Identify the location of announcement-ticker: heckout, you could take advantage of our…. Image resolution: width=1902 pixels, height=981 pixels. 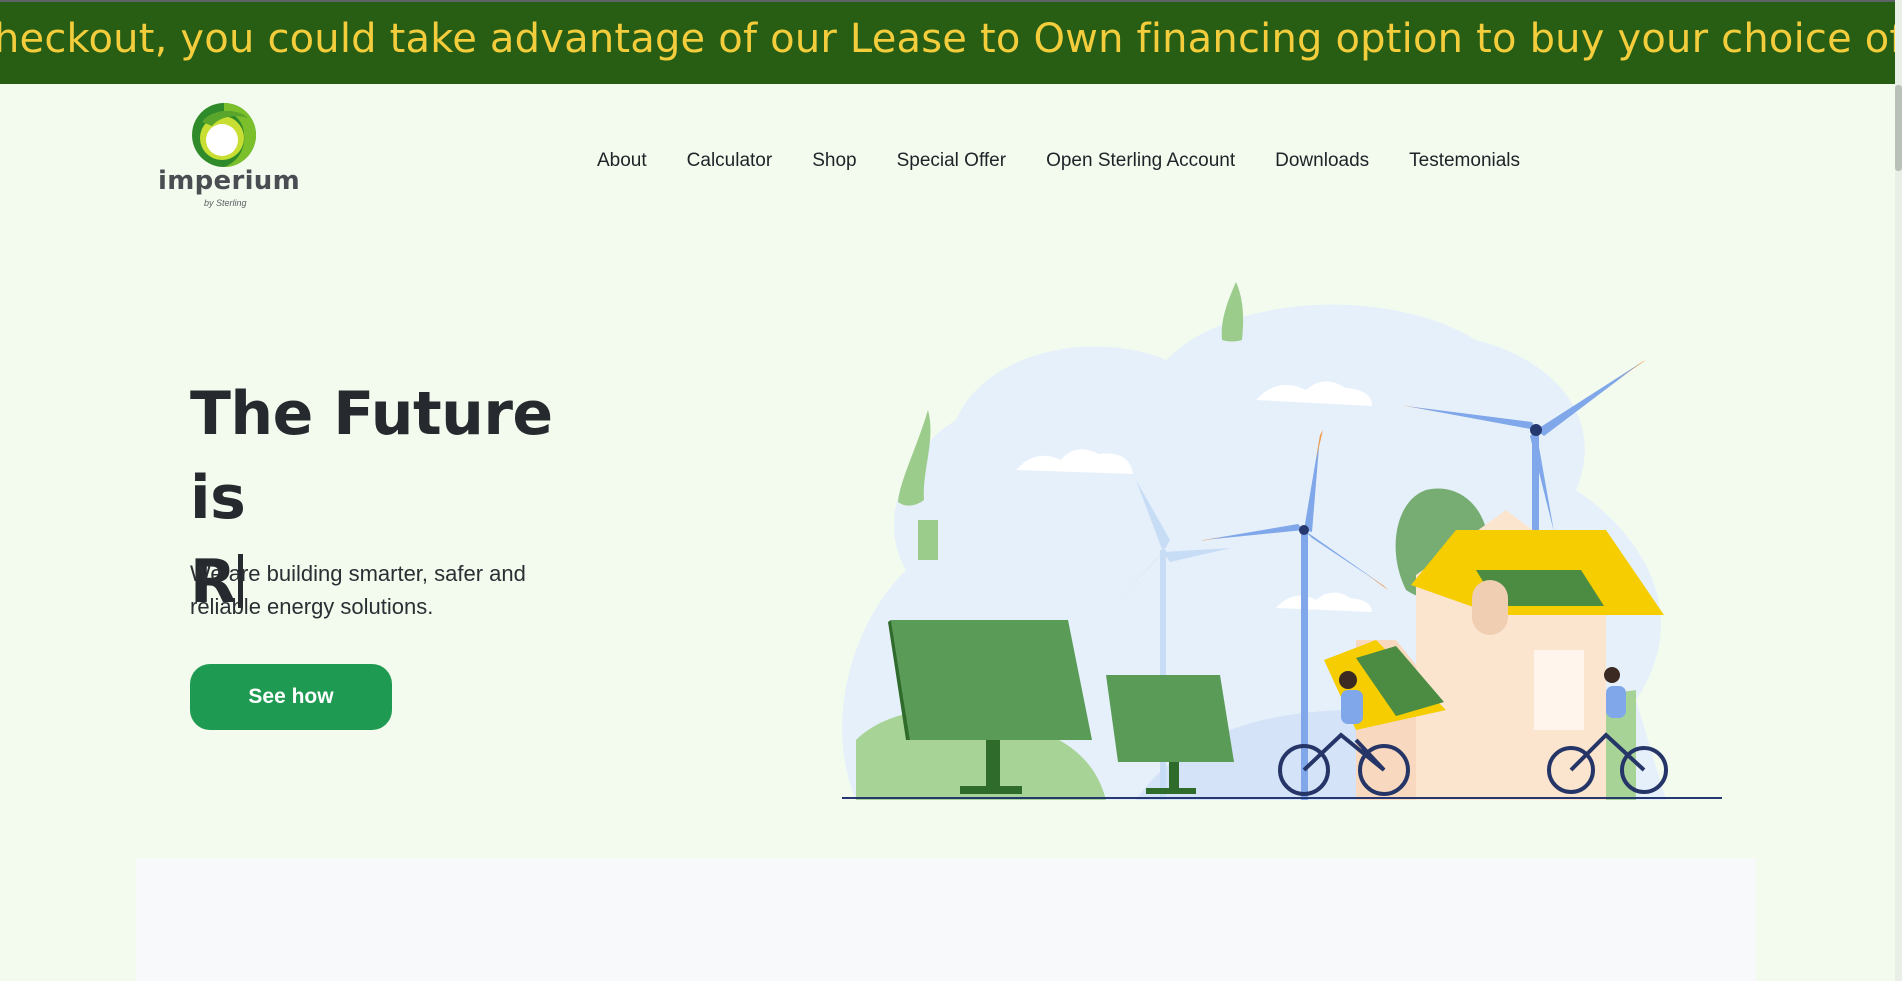
(947, 43).